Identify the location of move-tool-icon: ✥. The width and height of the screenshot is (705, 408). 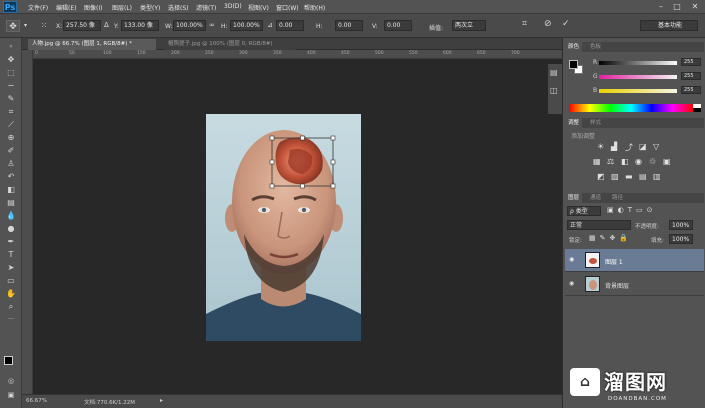
(11, 60).